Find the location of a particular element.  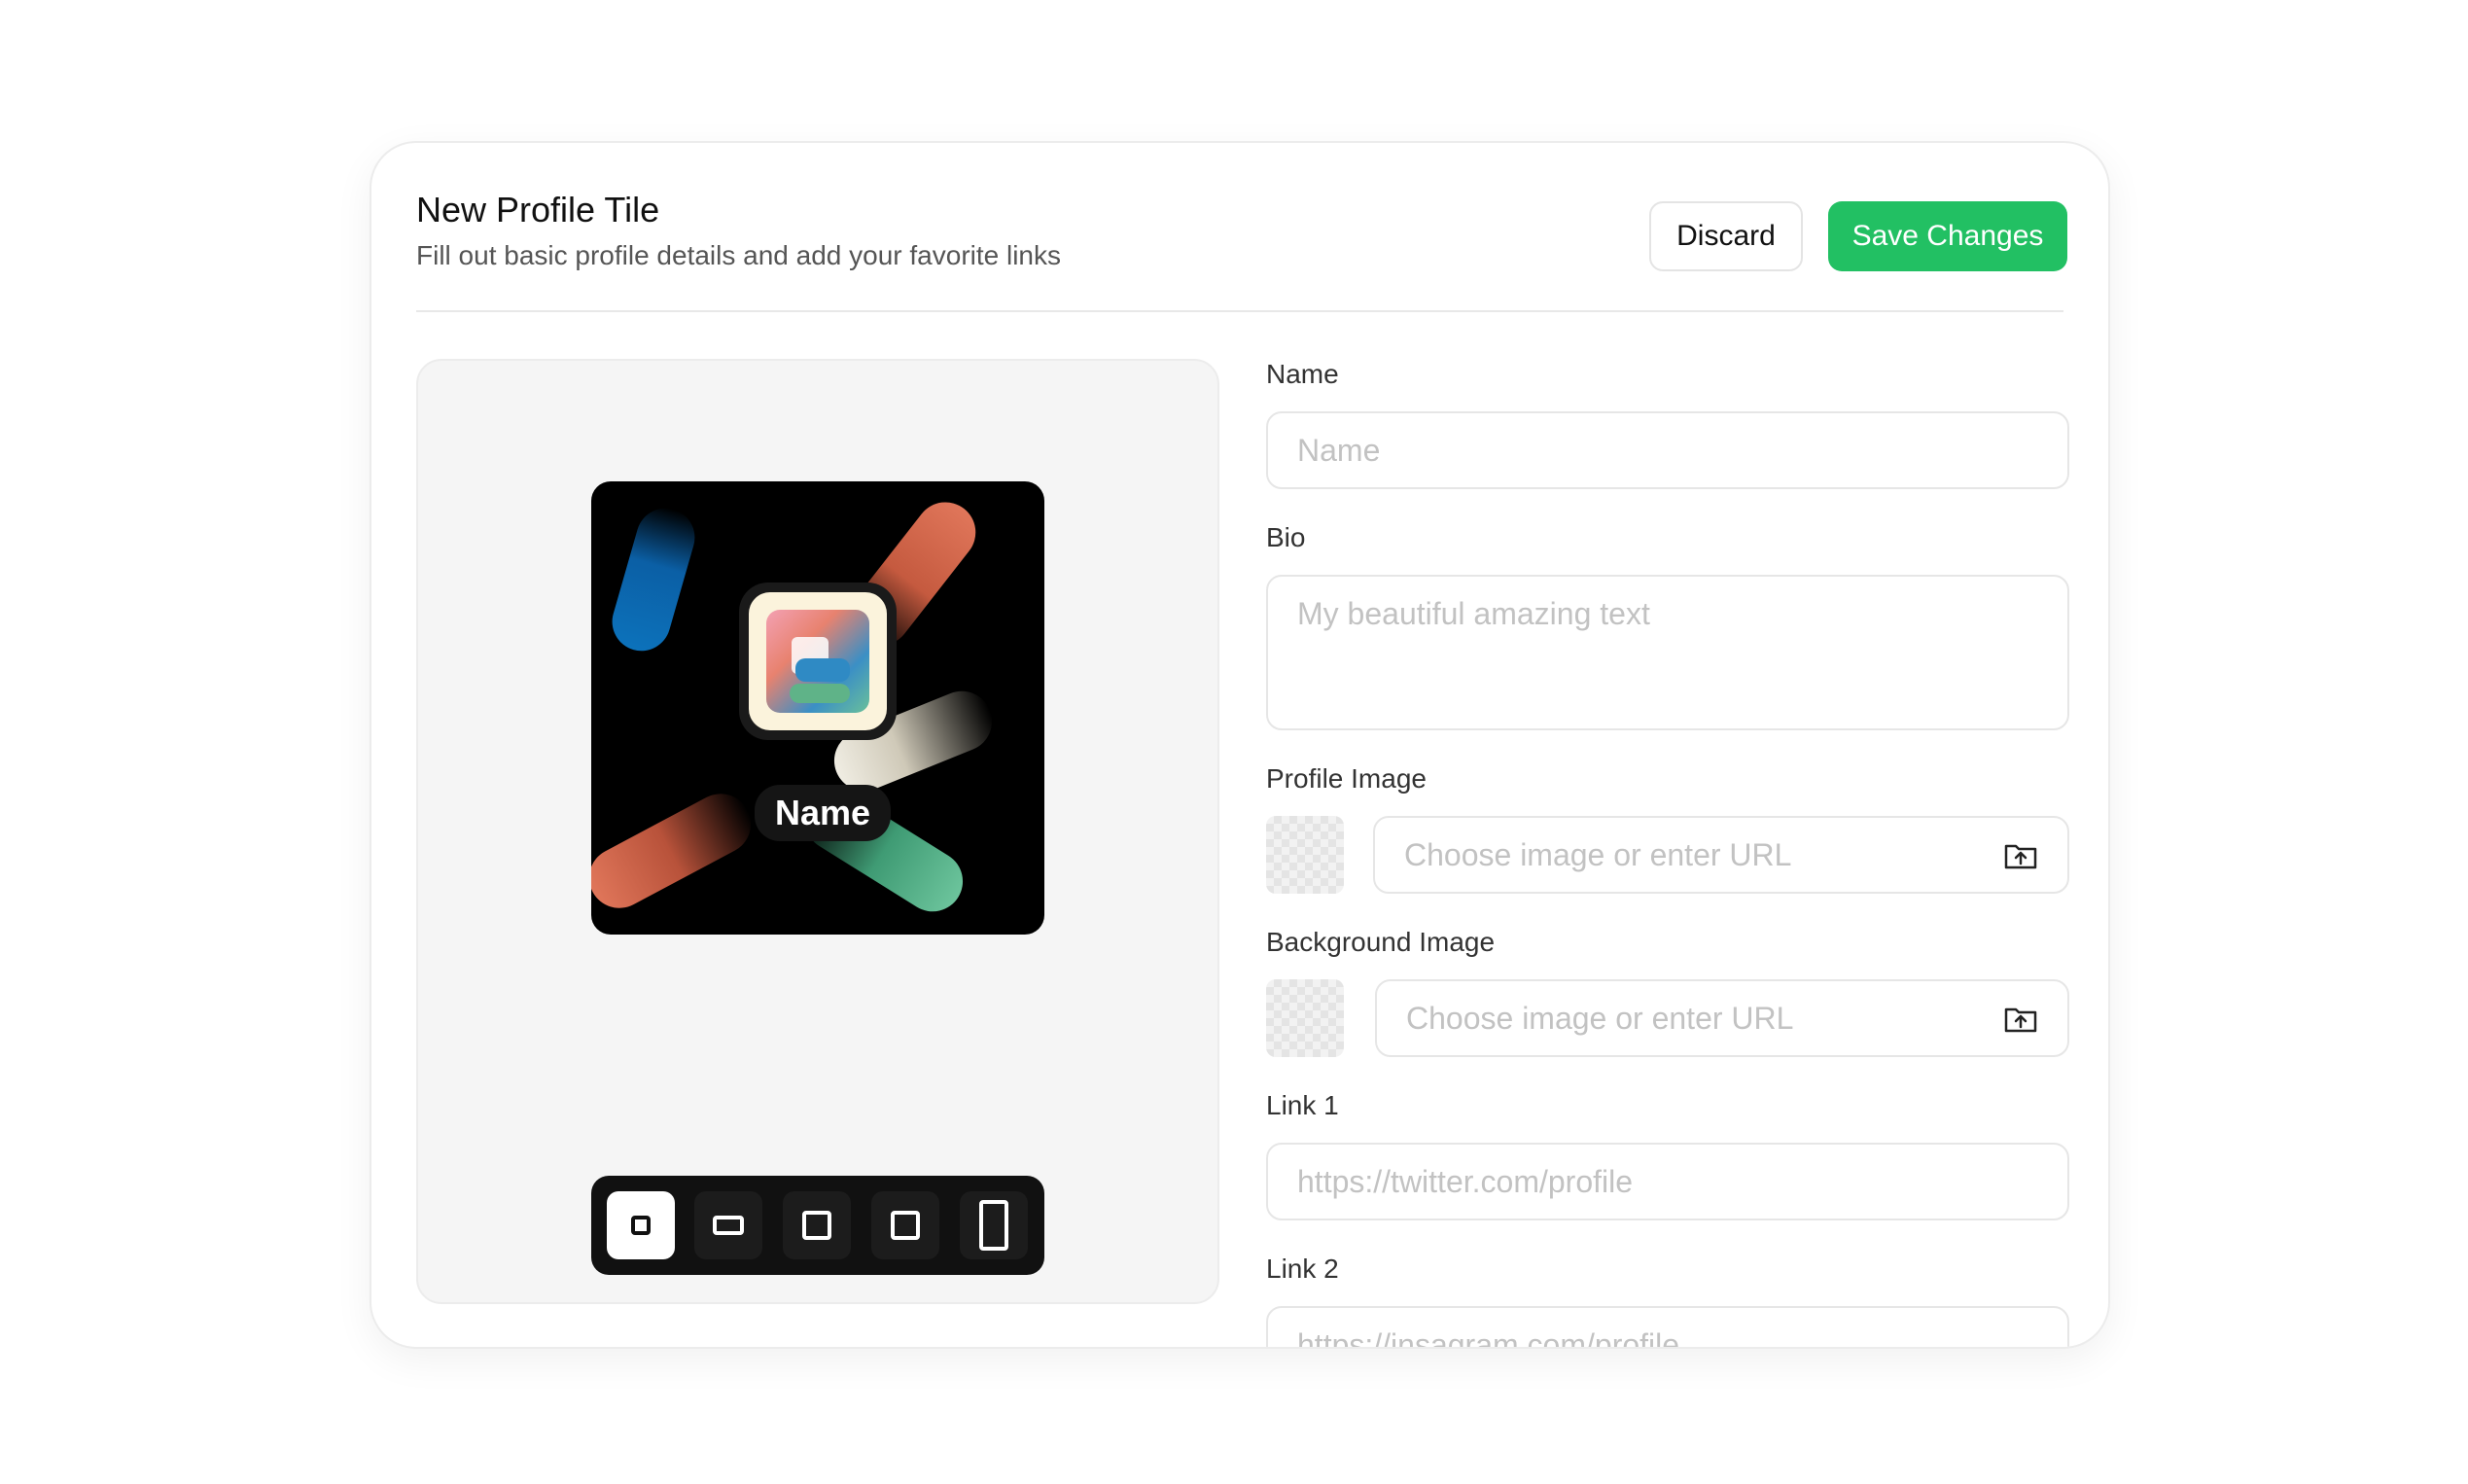

decor-blue-pill is located at coordinates (653, 580).